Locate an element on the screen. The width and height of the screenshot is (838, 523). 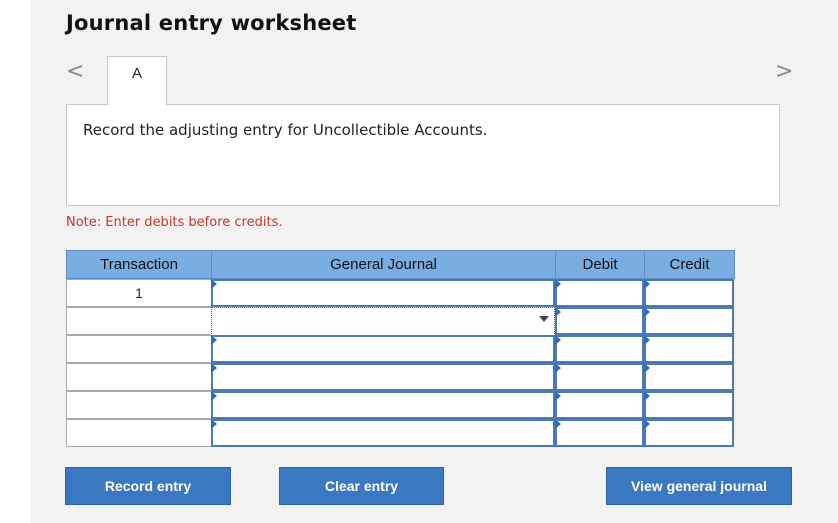
tab-a: A is located at coordinates (137, 80).